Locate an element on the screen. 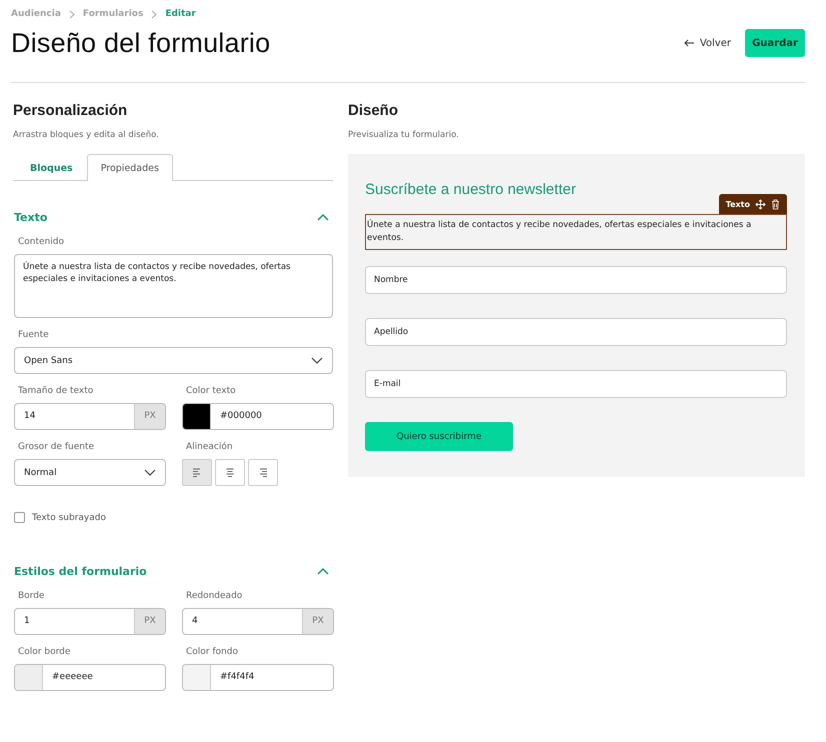 The height and width of the screenshot is (742, 826). dropdown: Open Sans is located at coordinates (173, 360).